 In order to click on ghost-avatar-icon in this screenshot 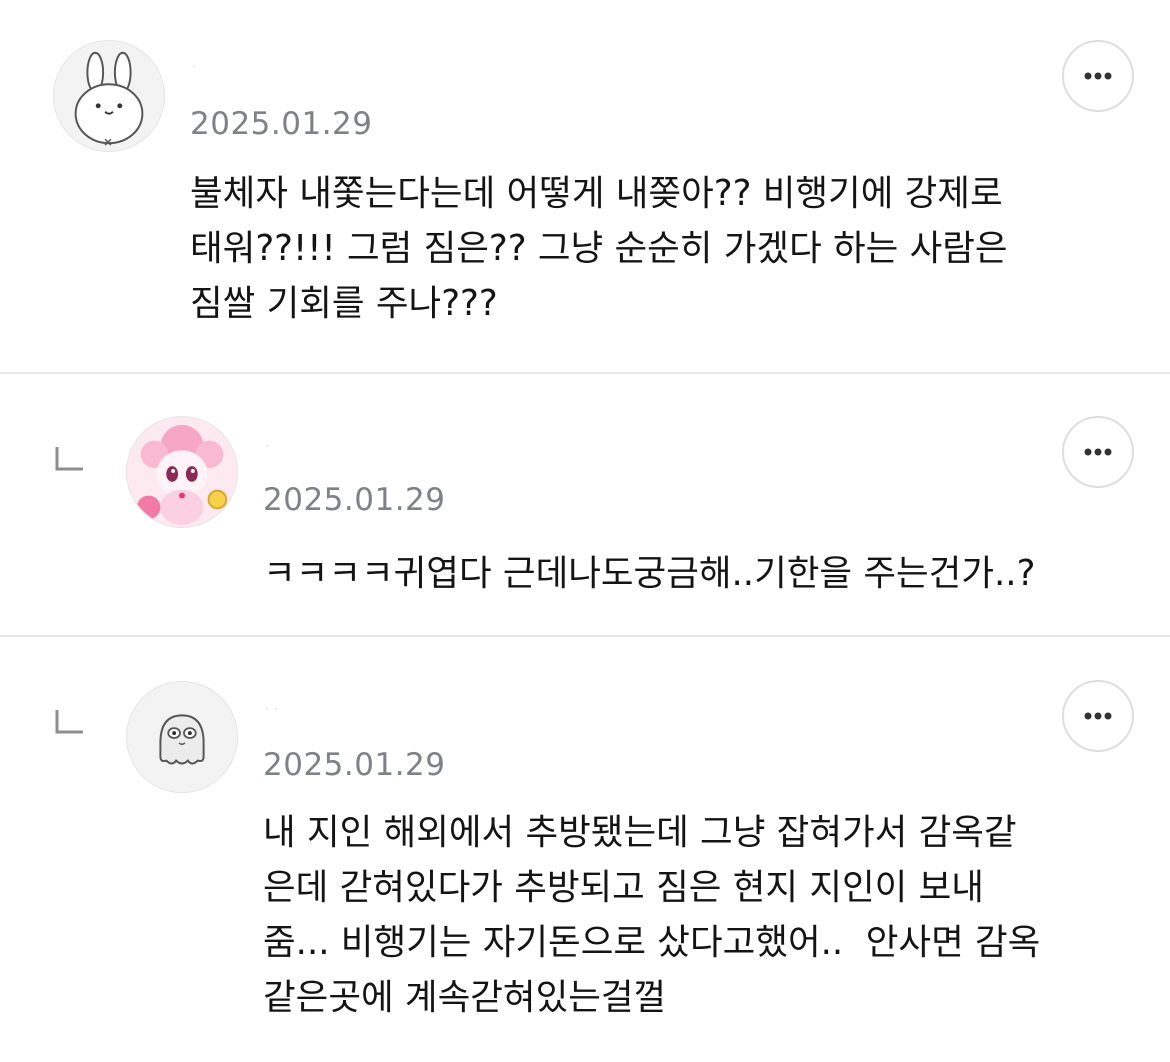, I will do `click(182, 737)`.